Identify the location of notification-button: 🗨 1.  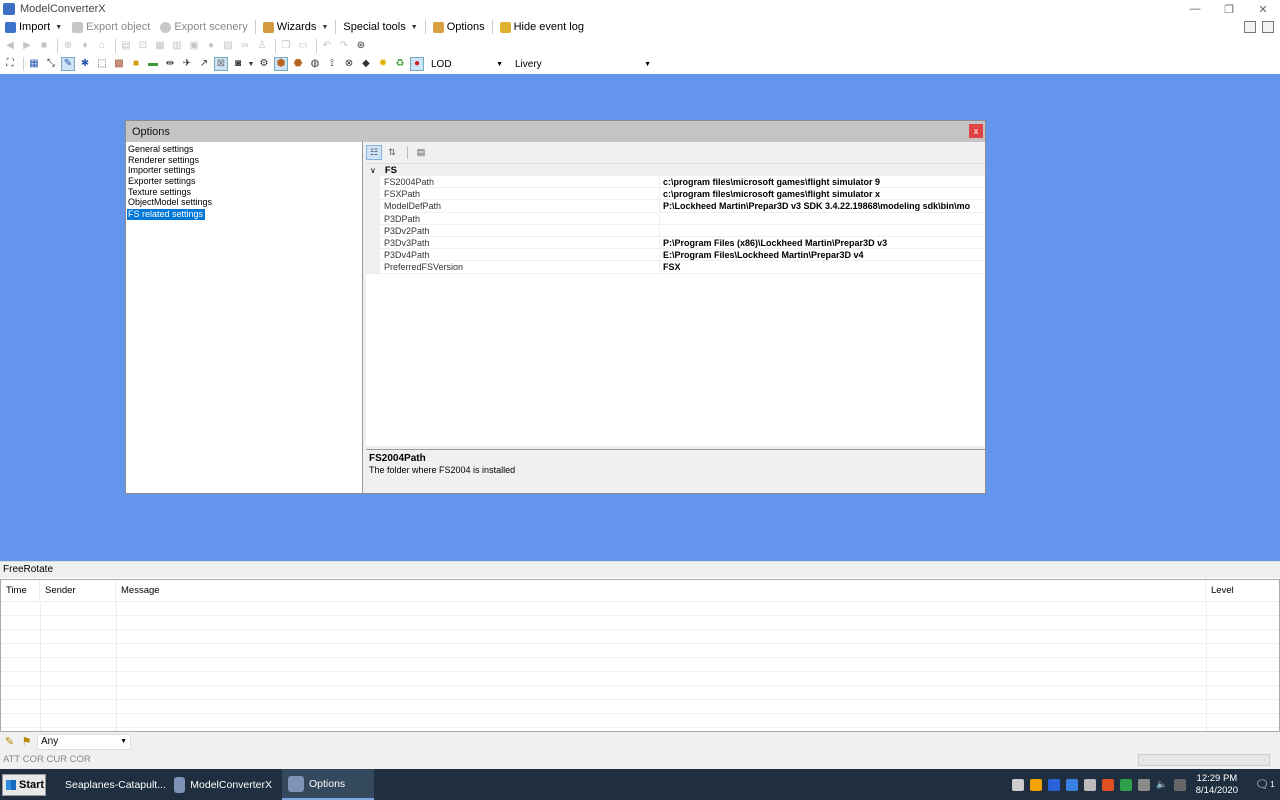
(1265, 784).